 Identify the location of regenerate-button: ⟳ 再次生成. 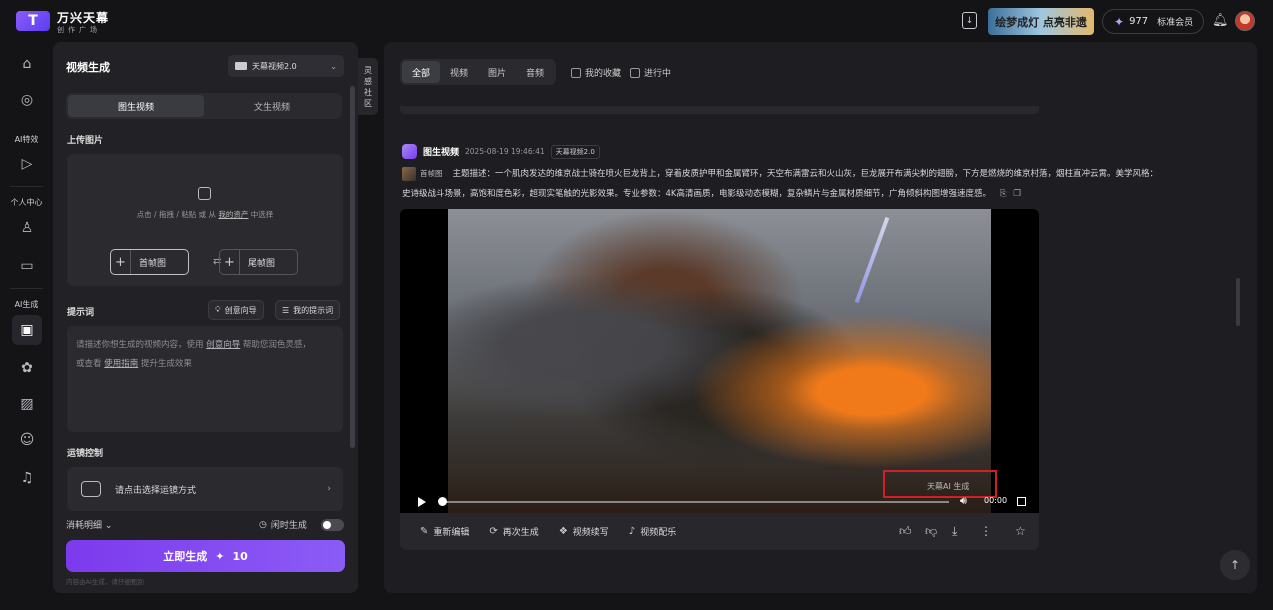
(513, 531).